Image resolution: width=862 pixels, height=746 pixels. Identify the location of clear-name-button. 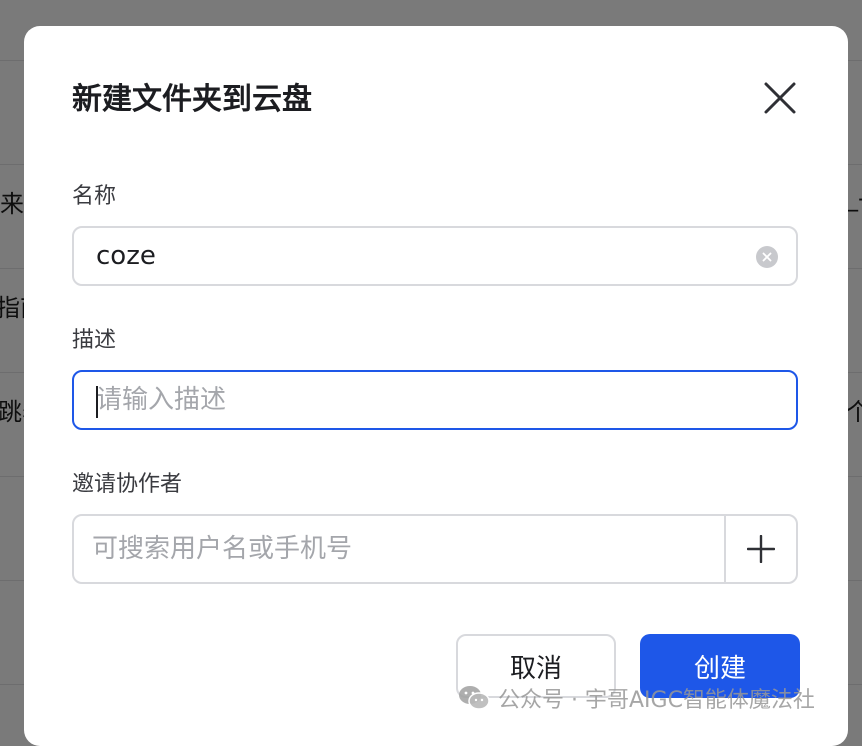
(767, 257).